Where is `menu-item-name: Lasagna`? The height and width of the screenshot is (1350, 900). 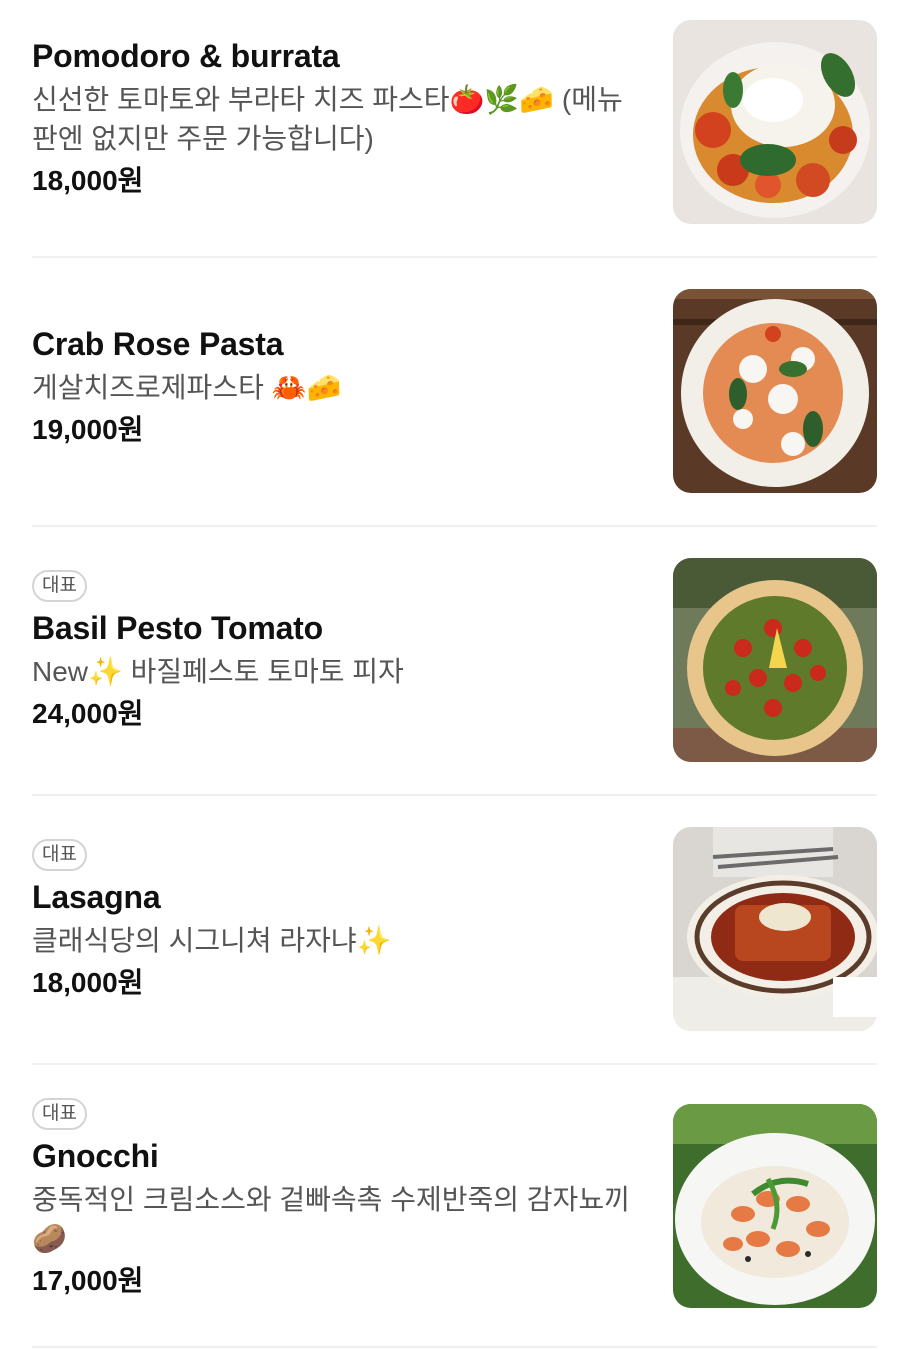 menu-item-name: Lasagna is located at coordinates (96, 897).